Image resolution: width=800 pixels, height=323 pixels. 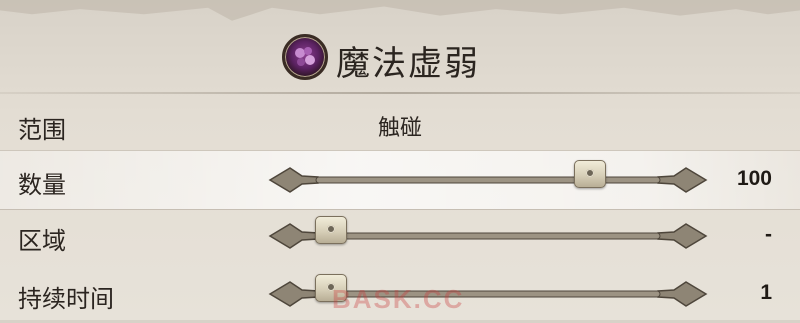 I want to click on area-label: 区域, so click(x=42, y=241).